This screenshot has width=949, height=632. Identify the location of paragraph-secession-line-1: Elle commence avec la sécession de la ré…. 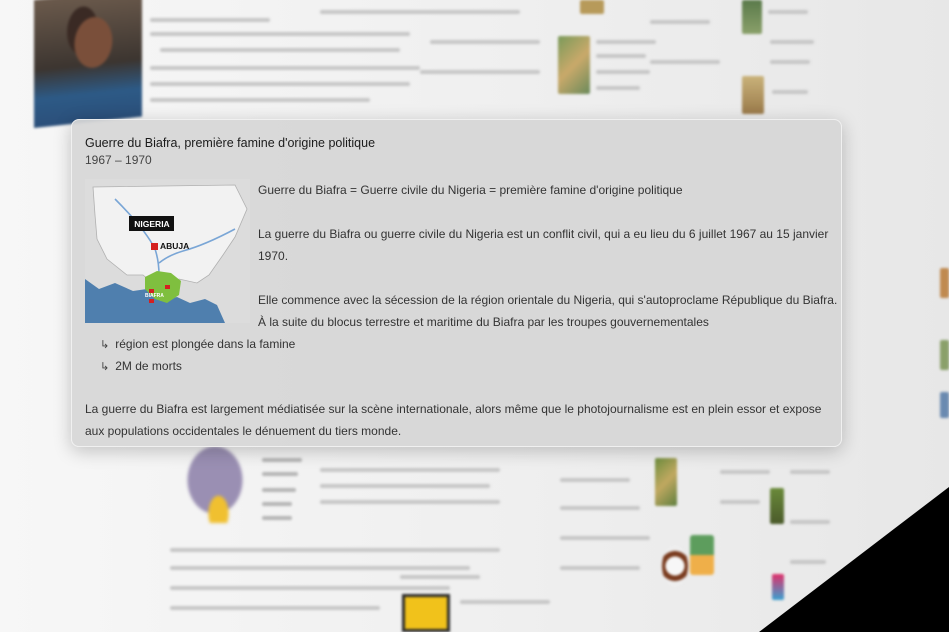
(548, 300).